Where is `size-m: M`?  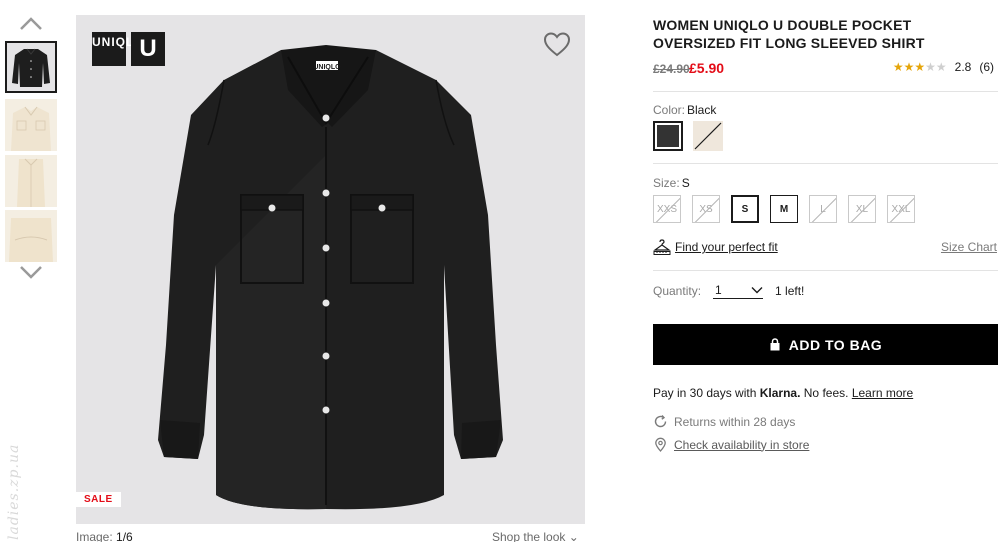
size-m: M is located at coordinates (784, 209).